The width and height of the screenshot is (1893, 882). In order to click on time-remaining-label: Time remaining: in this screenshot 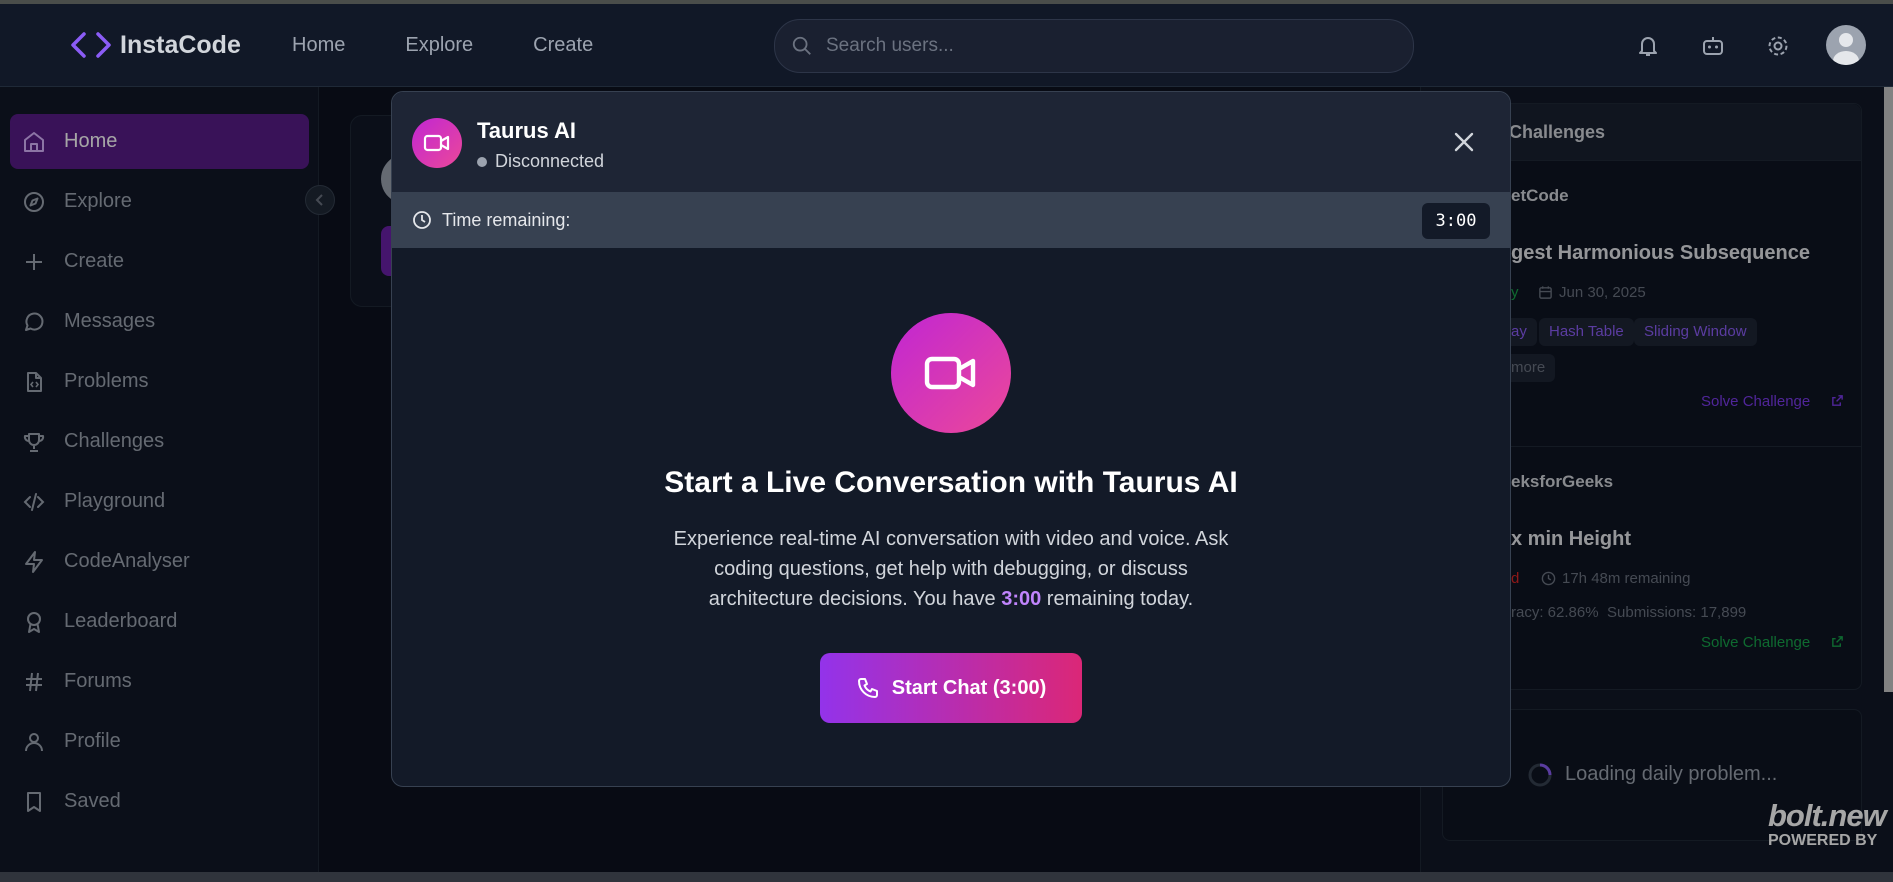, I will do `click(506, 220)`.